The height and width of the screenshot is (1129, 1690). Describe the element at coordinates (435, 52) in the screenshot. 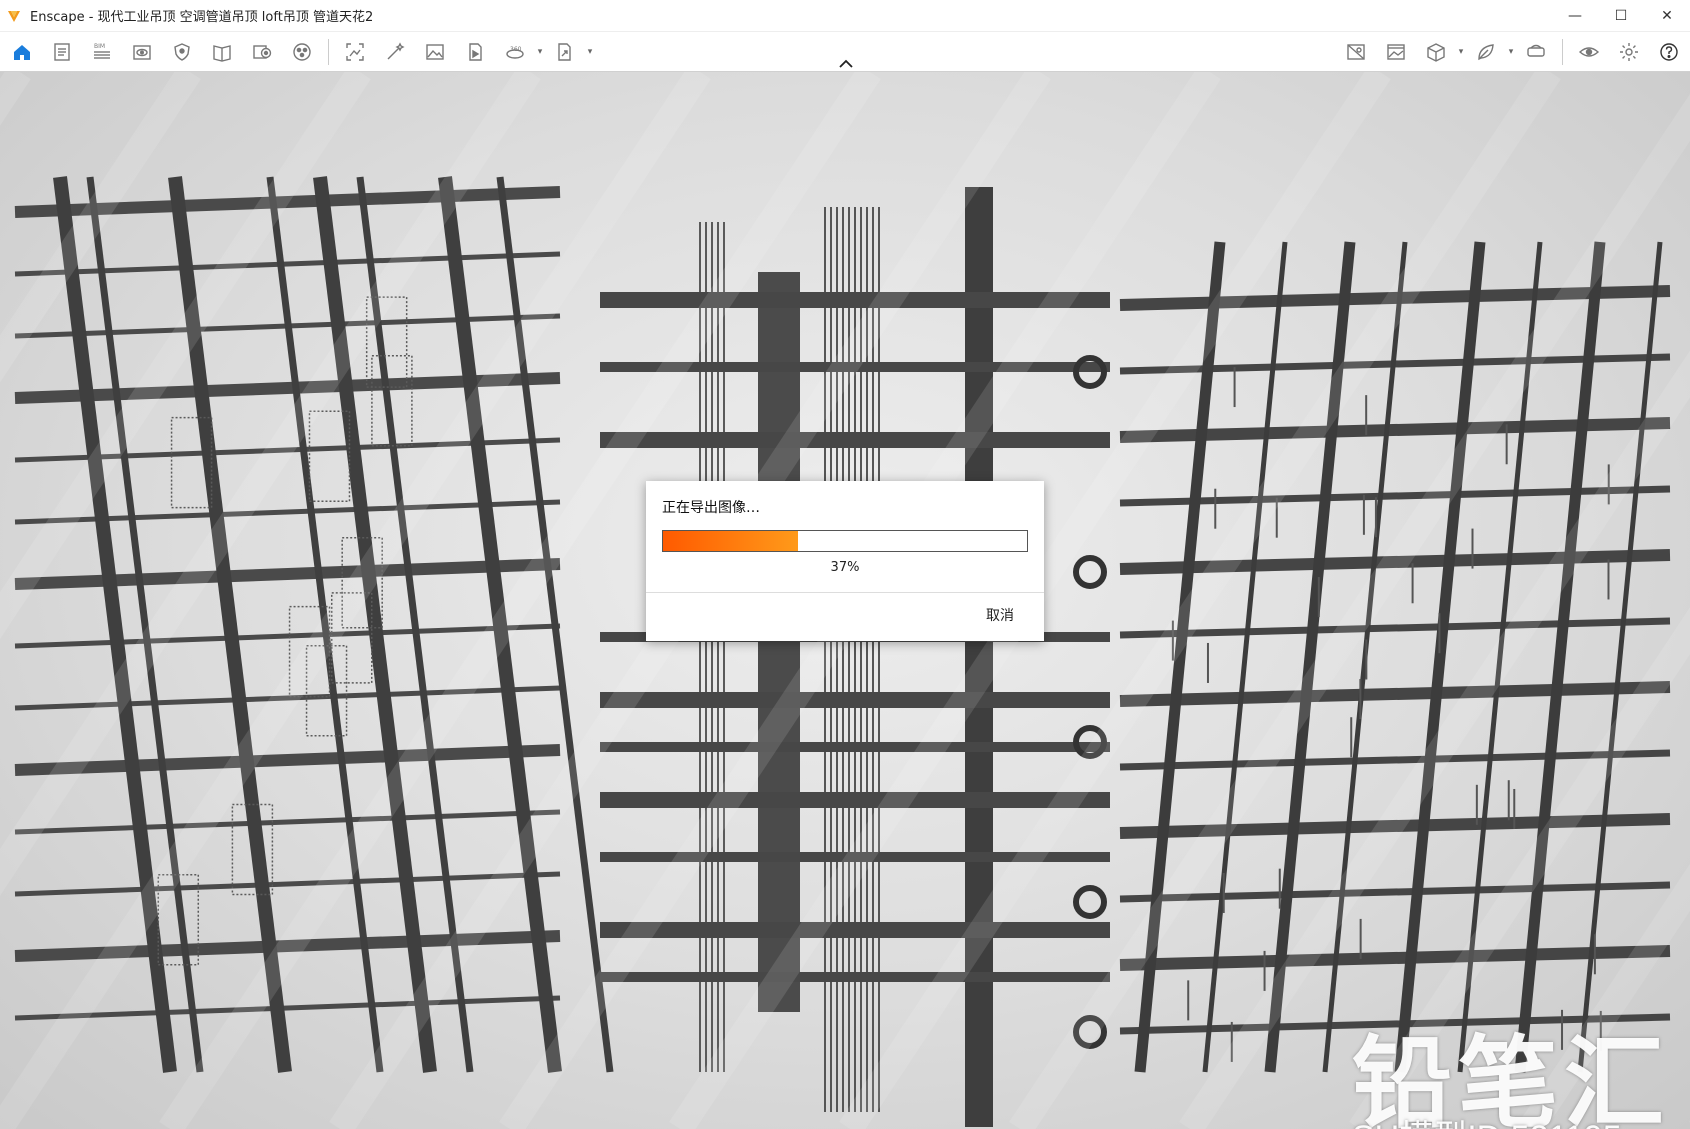

I see `image-icon` at that location.